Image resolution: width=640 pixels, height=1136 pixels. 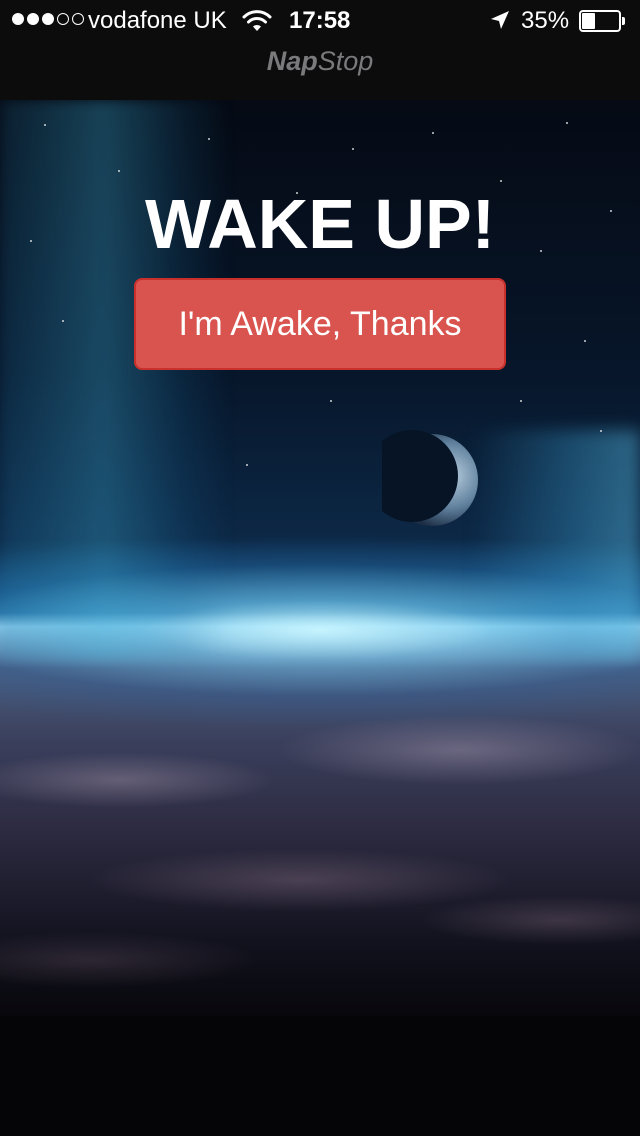 I want to click on wifi-icon, so click(x=257, y=20).